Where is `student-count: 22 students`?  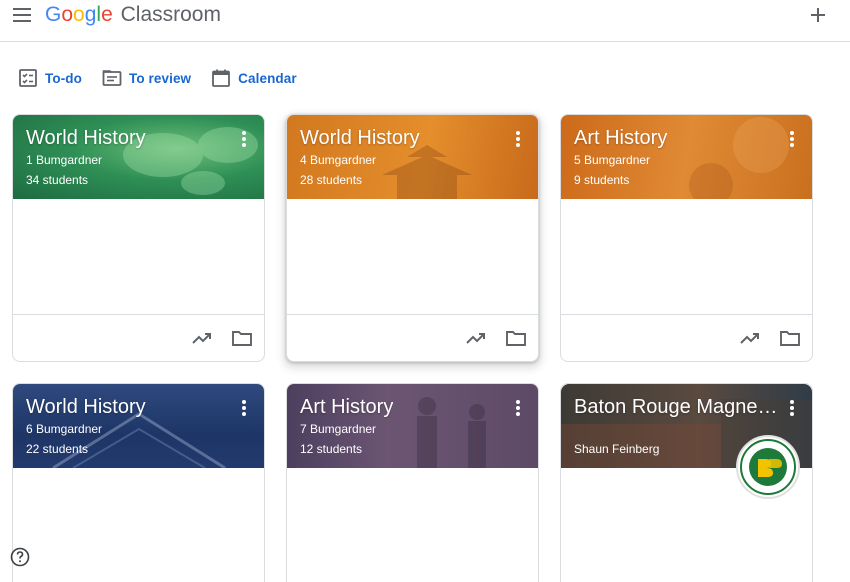 student-count: 22 students is located at coordinates (57, 449).